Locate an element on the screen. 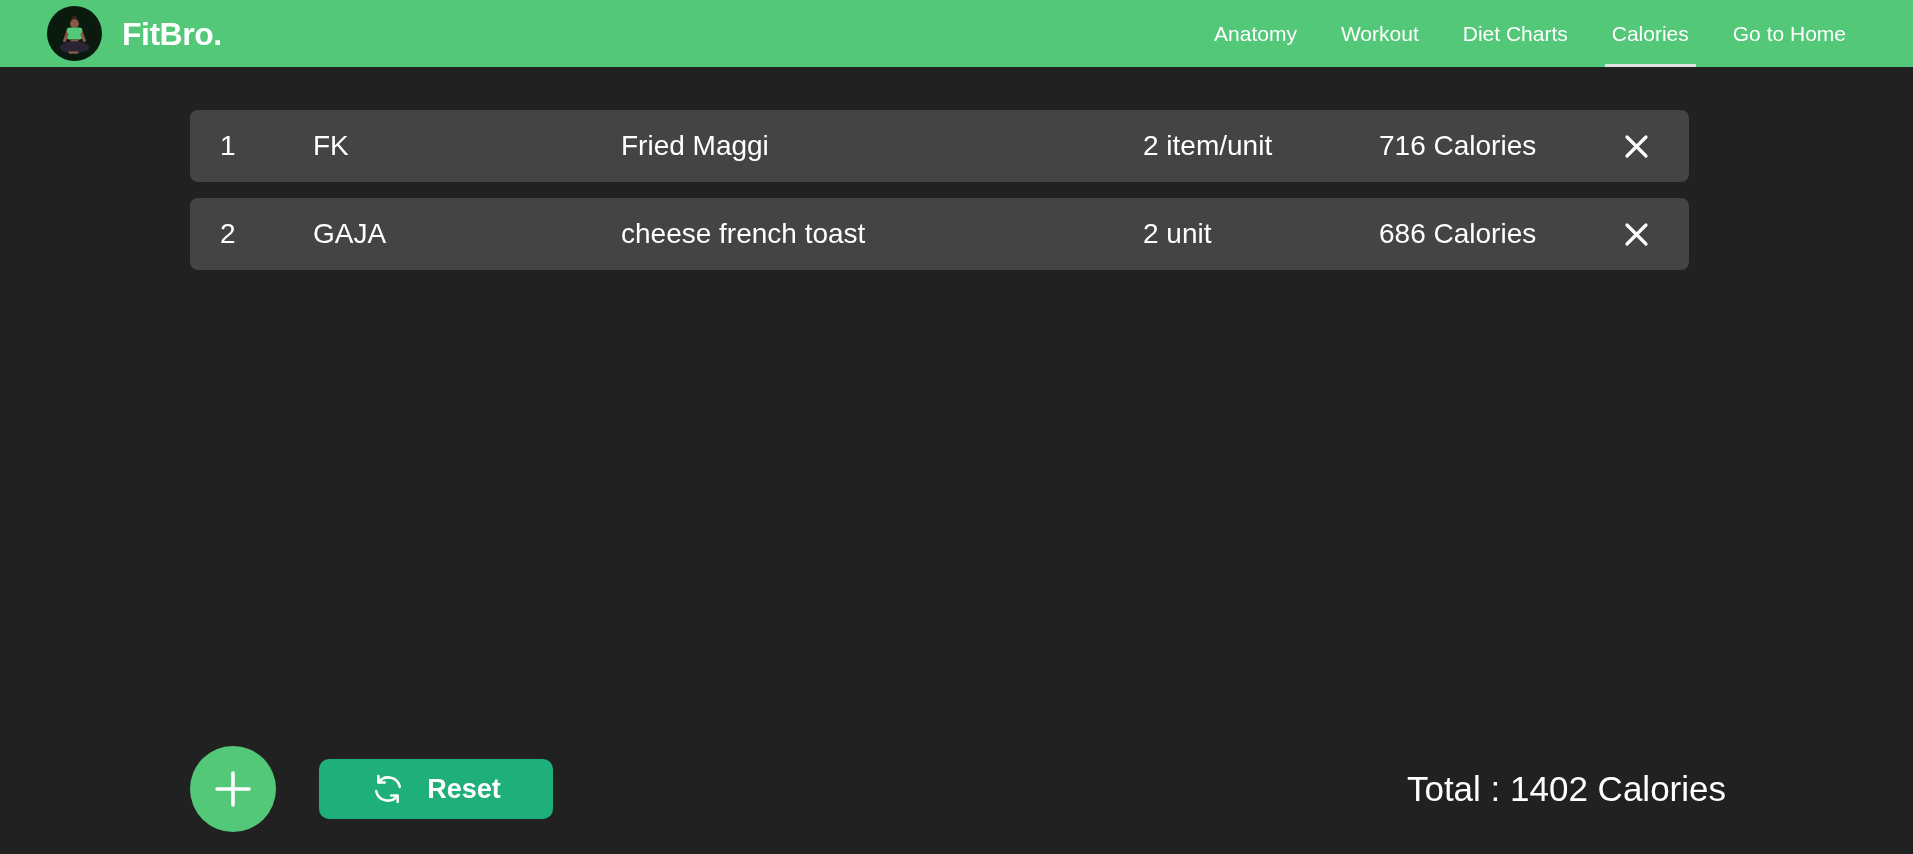  reset-button: Reset is located at coordinates (436, 789).